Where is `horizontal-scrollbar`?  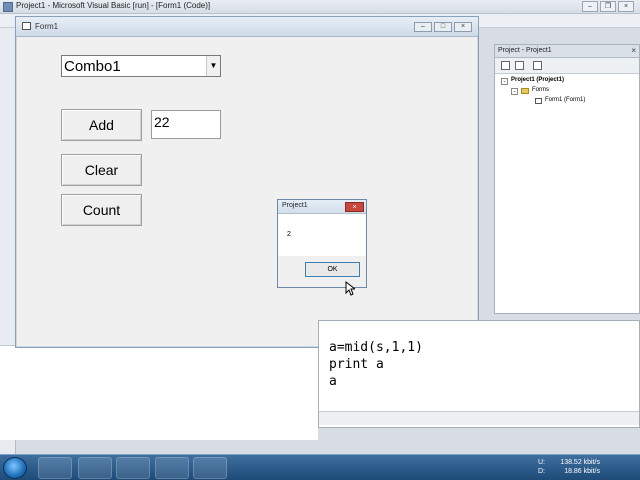 horizontal-scrollbar is located at coordinates (479, 418).